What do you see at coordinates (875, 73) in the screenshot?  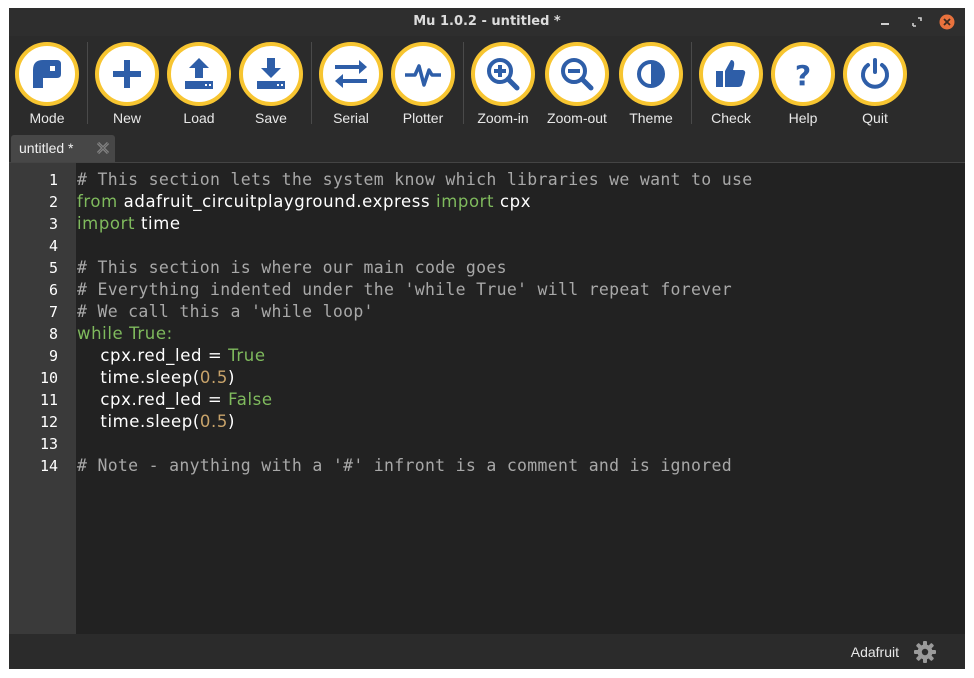 I see `power-icon` at bounding box center [875, 73].